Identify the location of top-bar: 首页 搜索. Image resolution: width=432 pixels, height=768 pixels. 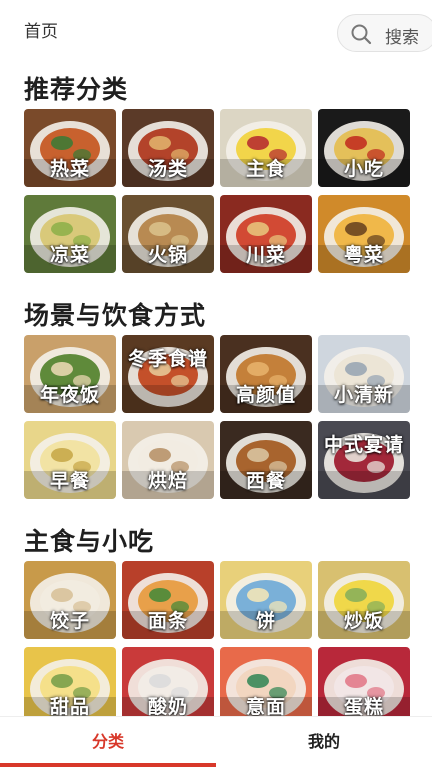
(216, 32).